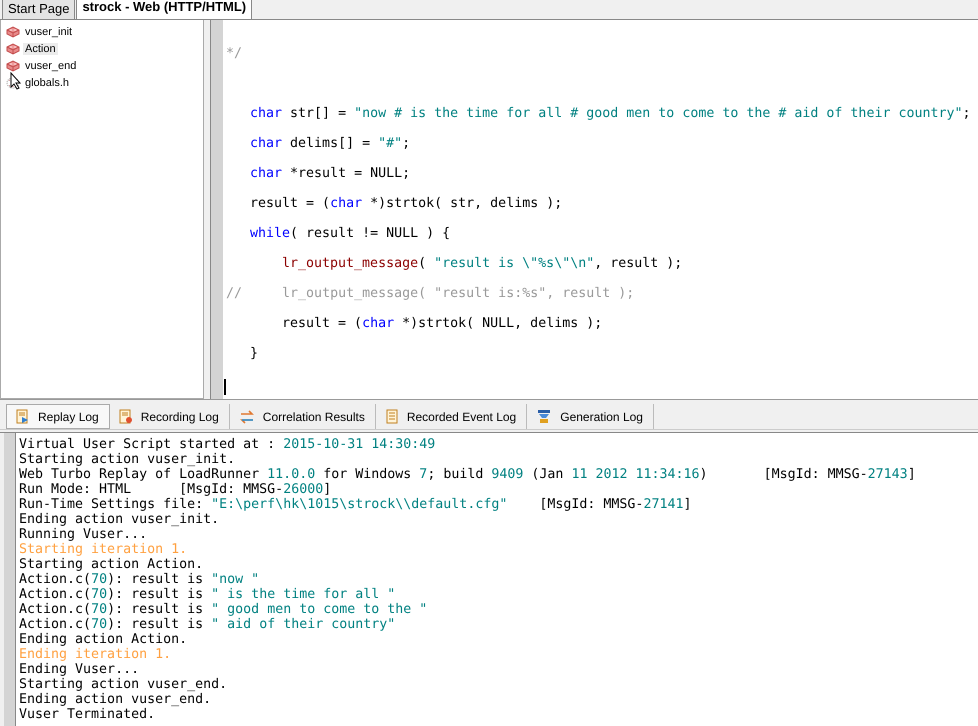 The width and height of the screenshot is (978, 726). What do you see at coordinates (127, 459) in the screenshot?
I see `log-line: Starting action vuser_init.` at bounding box center [127, 459].